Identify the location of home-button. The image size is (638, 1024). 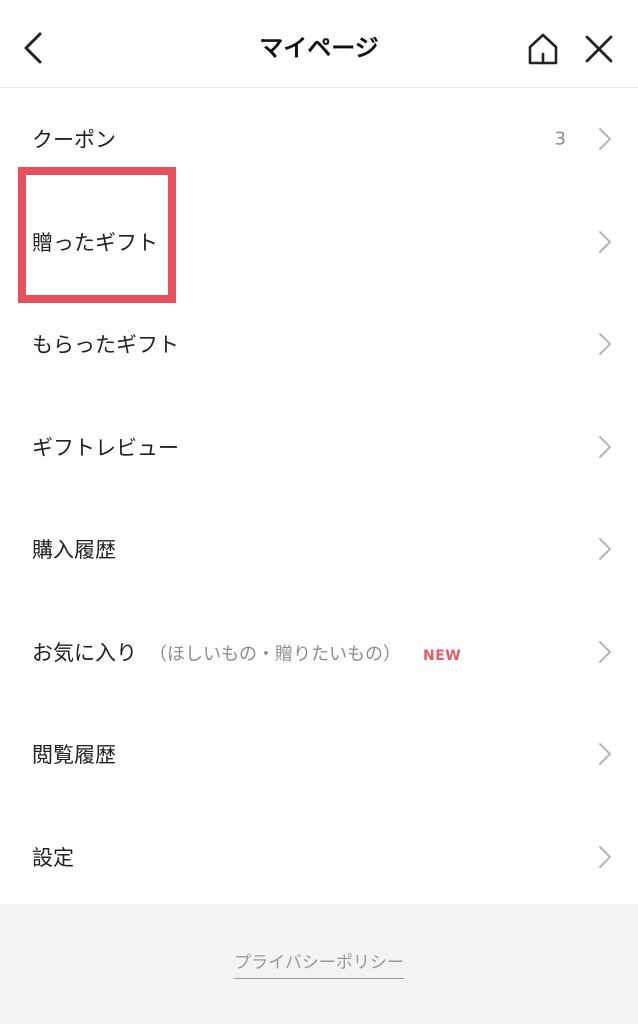
(543, 49).